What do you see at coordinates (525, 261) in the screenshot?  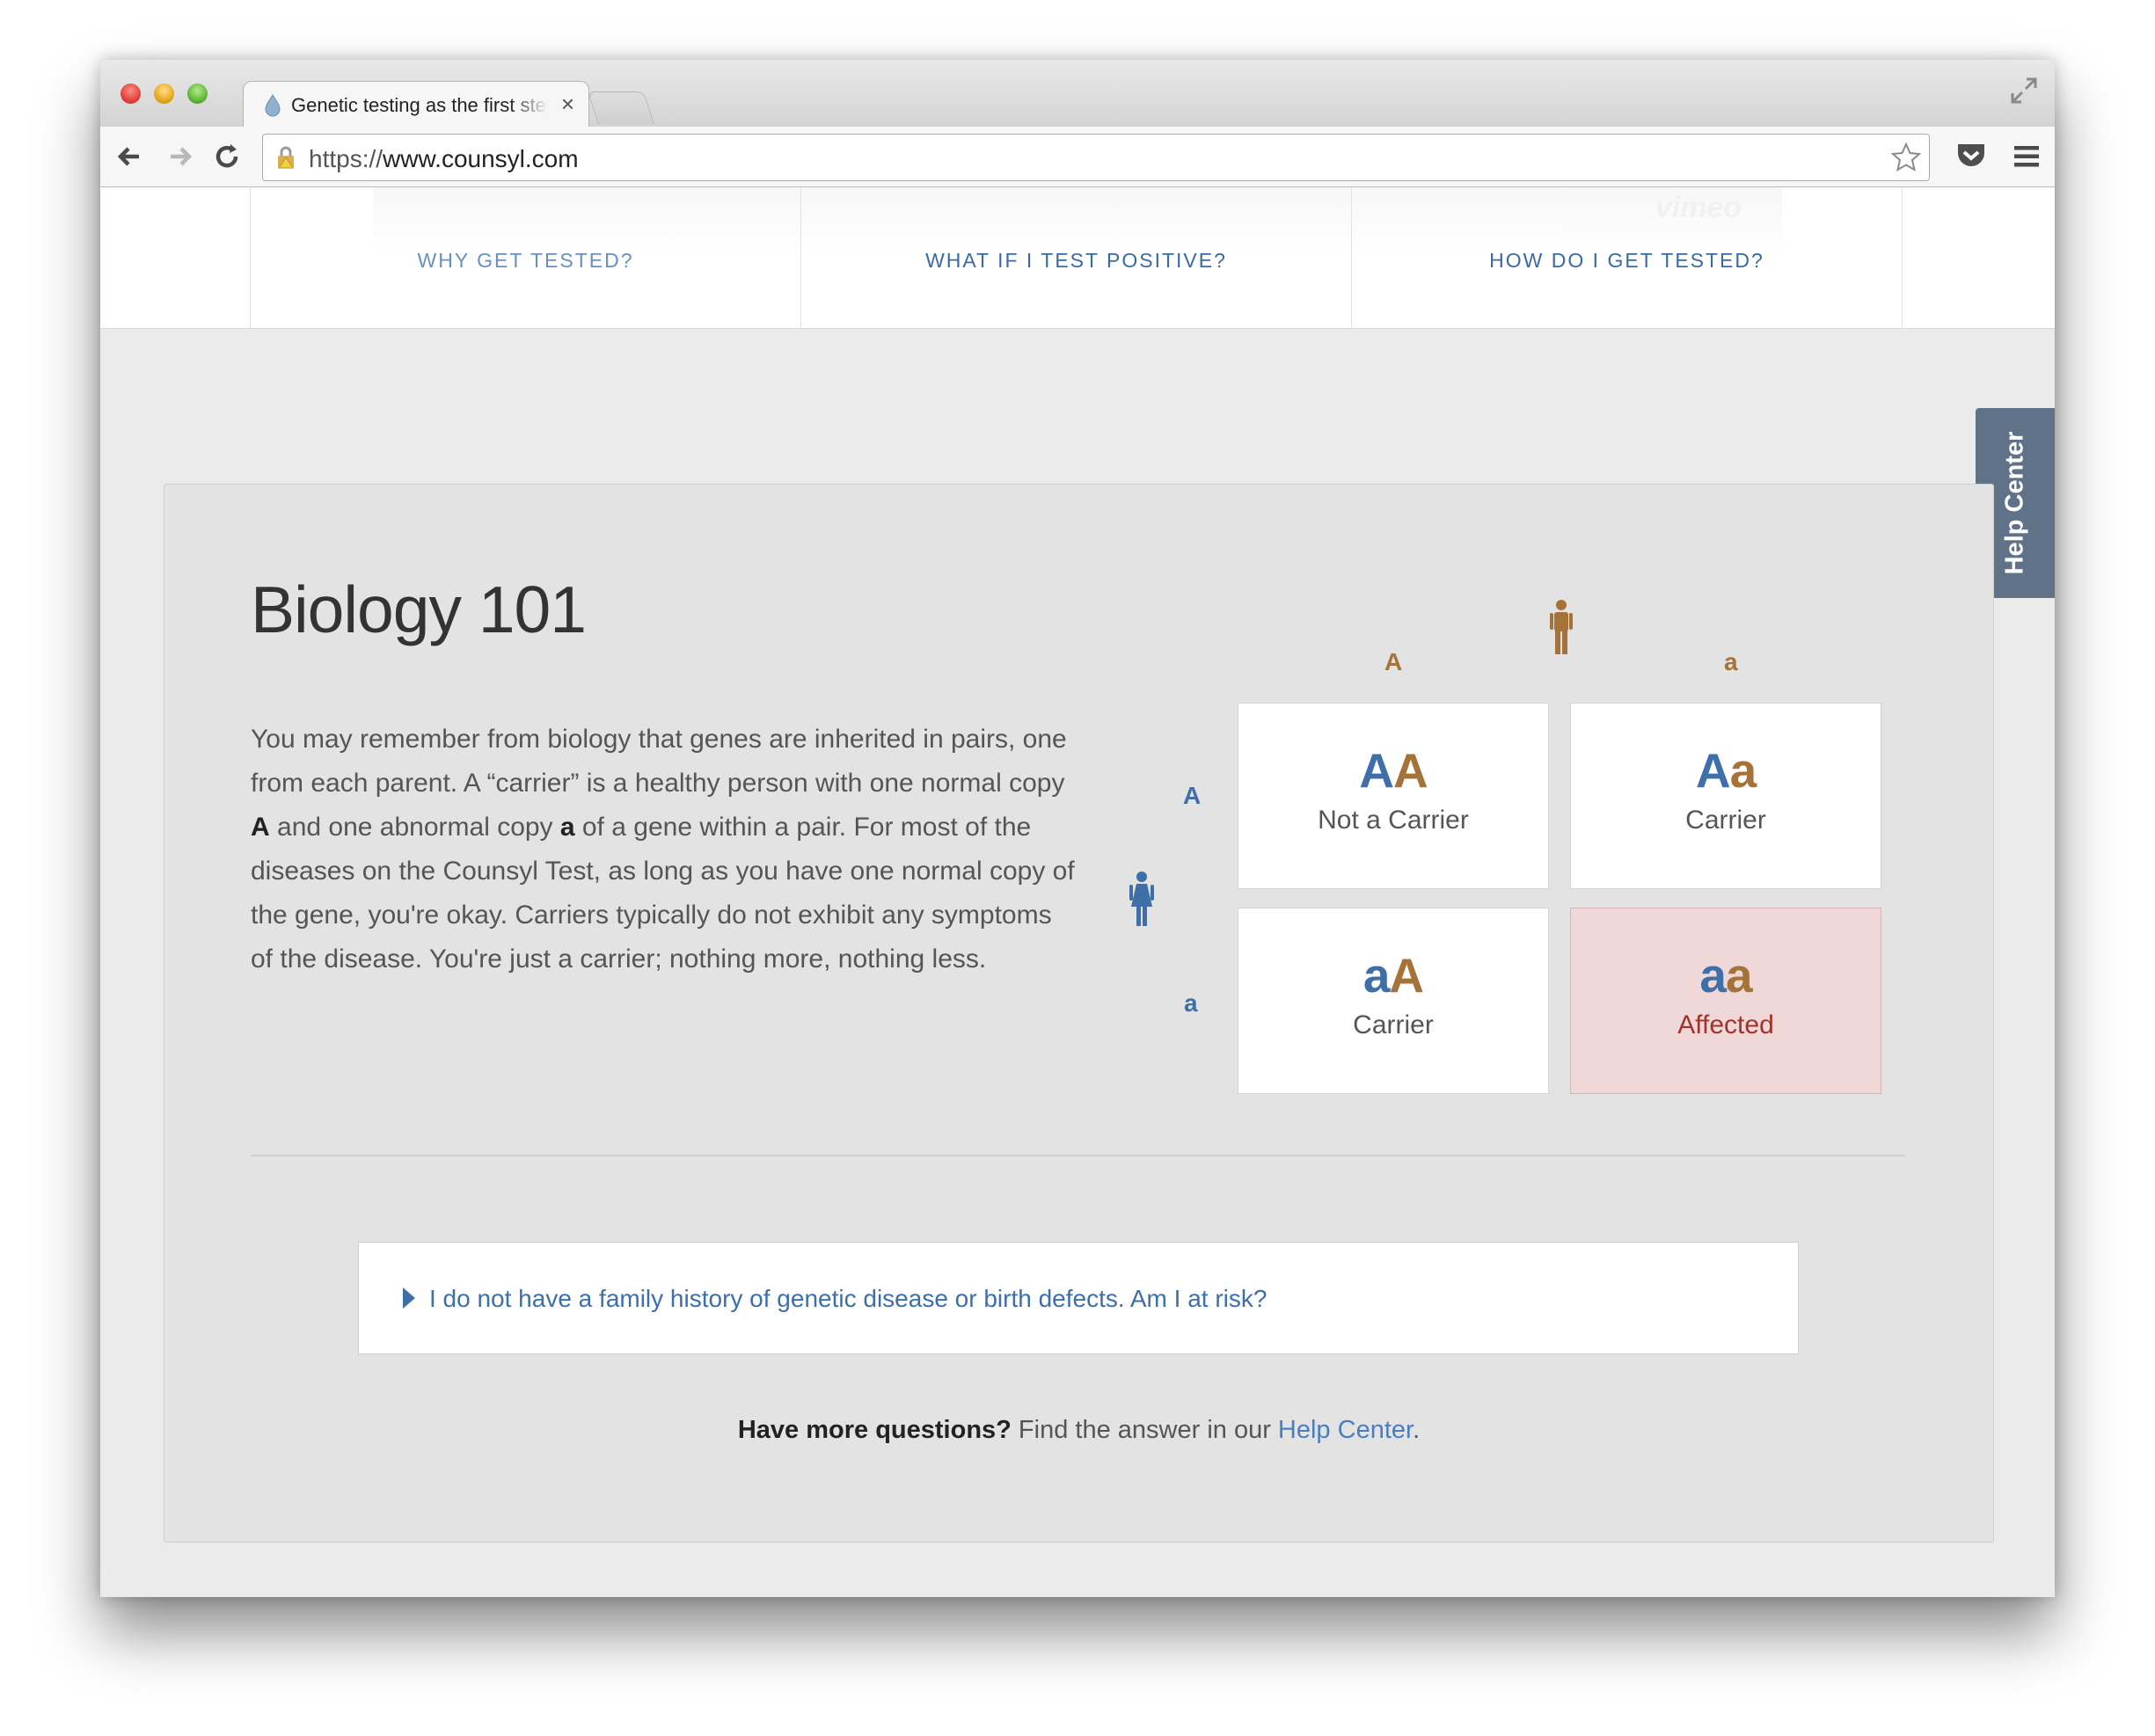 I see `nav-link-label: WHY GET TESTED?` at bounding box center [525, 261].